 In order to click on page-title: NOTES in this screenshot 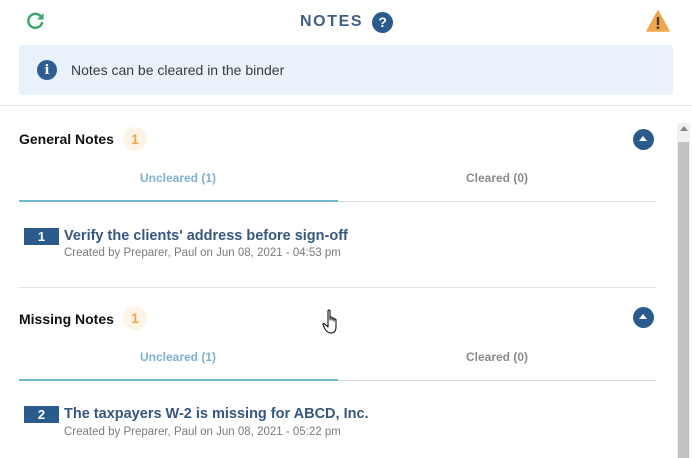, I will do `click(332, 21)`.